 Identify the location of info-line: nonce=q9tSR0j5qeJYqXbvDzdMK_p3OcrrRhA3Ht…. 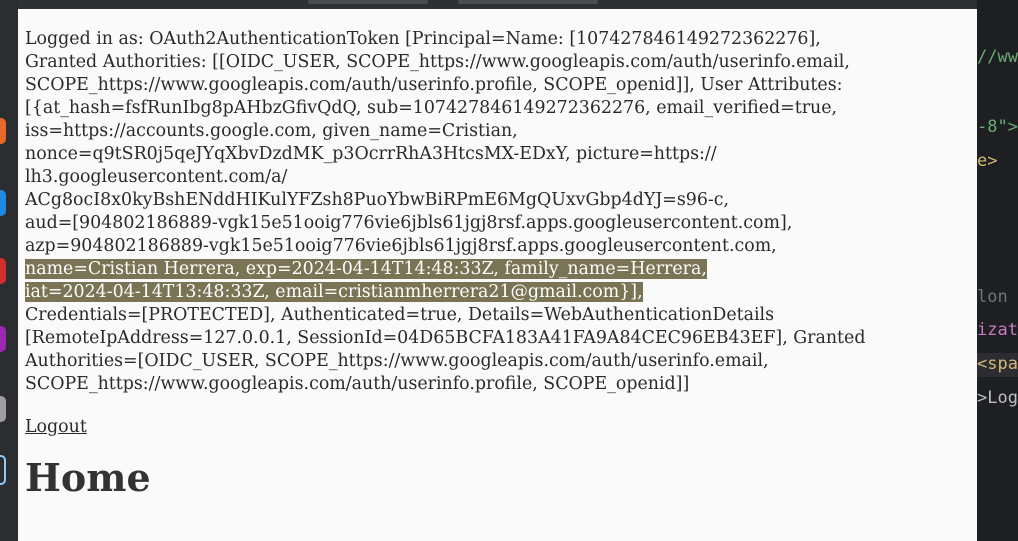
(371, 154).